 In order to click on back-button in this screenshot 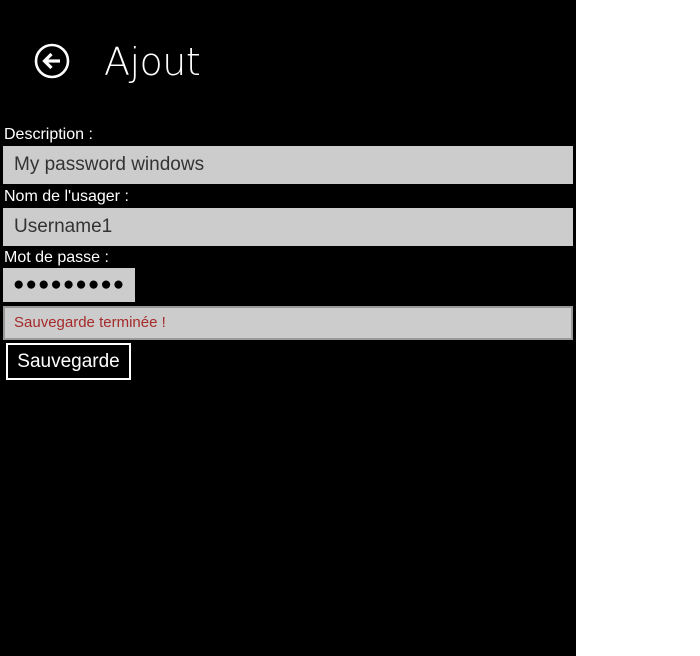, I will do `click(52, 61)`.